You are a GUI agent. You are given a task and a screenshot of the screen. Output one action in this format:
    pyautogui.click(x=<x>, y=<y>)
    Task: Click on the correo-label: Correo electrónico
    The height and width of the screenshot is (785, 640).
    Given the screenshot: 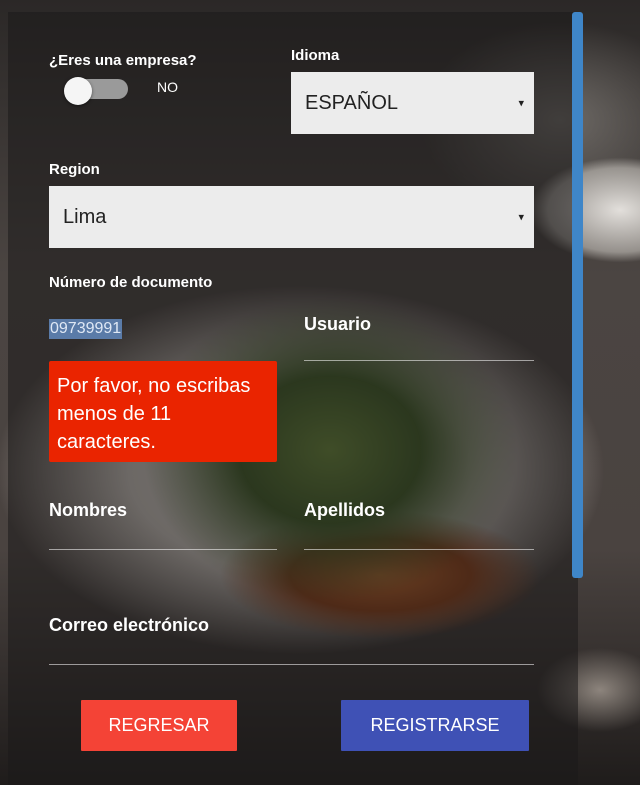 What is the action you would take?
    pyautogui.click(x=129, y=625)
    